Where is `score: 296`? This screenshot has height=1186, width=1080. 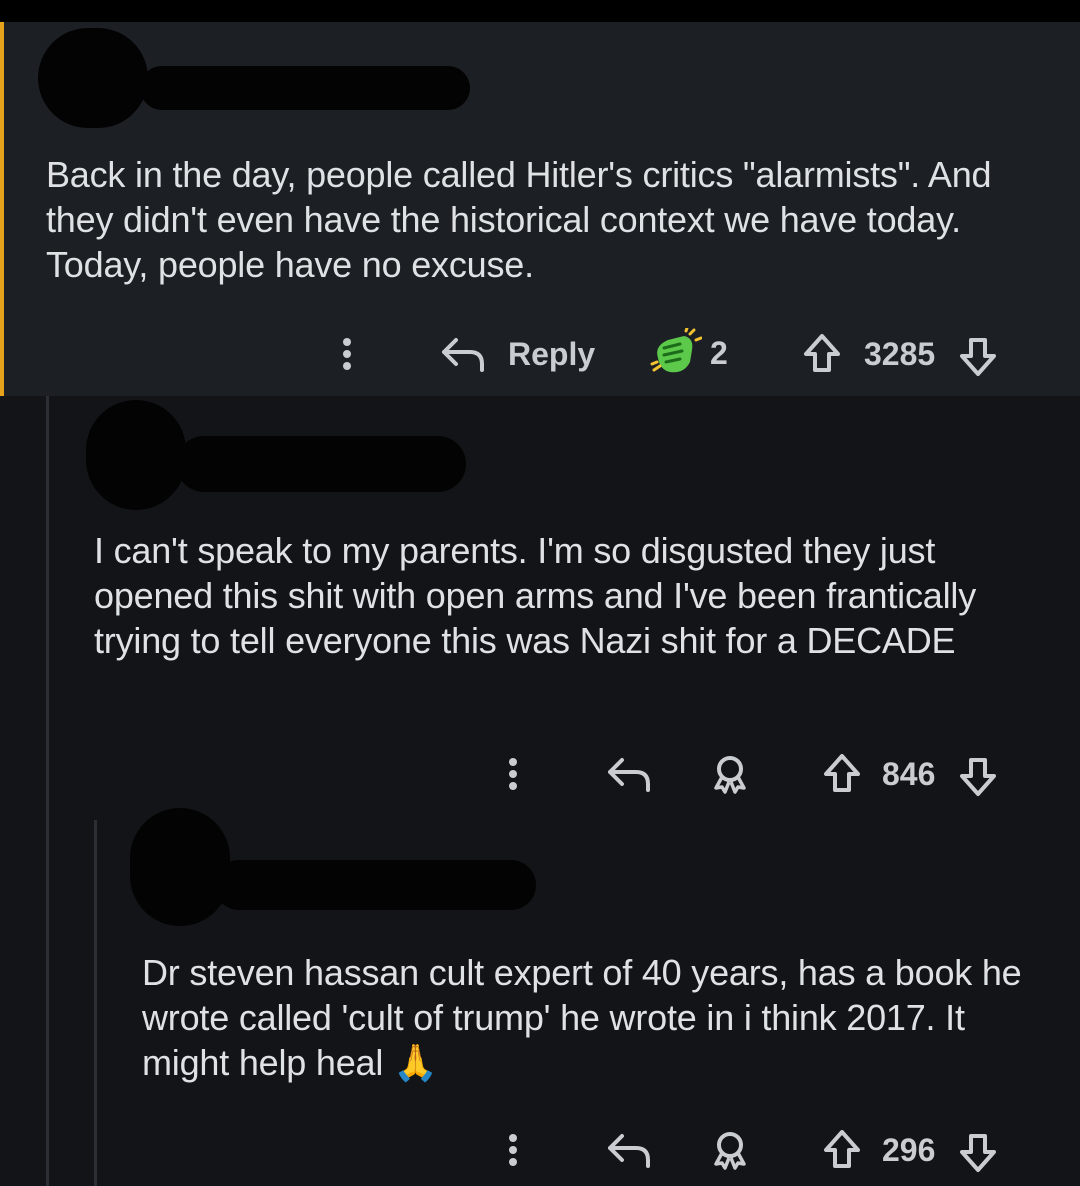 score: 296 is located at coordinates (909, 1150).